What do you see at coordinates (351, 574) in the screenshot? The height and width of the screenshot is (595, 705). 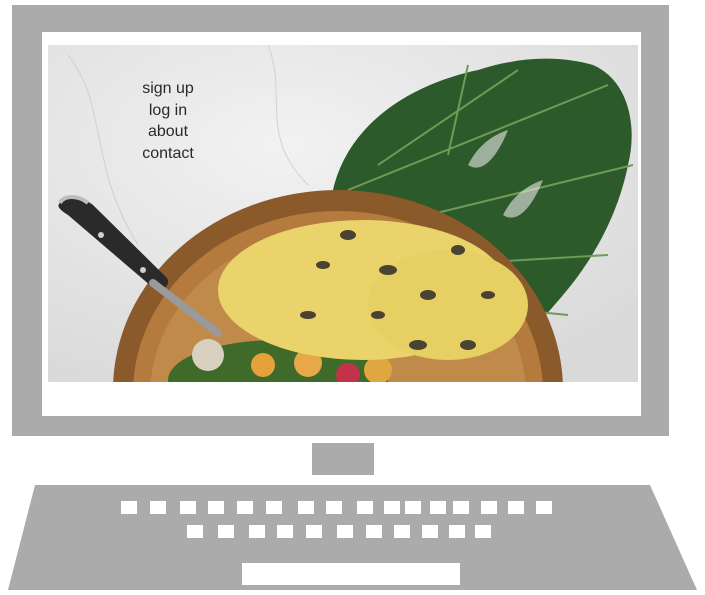 I see `touchpad` at bounding box center [351, 574].